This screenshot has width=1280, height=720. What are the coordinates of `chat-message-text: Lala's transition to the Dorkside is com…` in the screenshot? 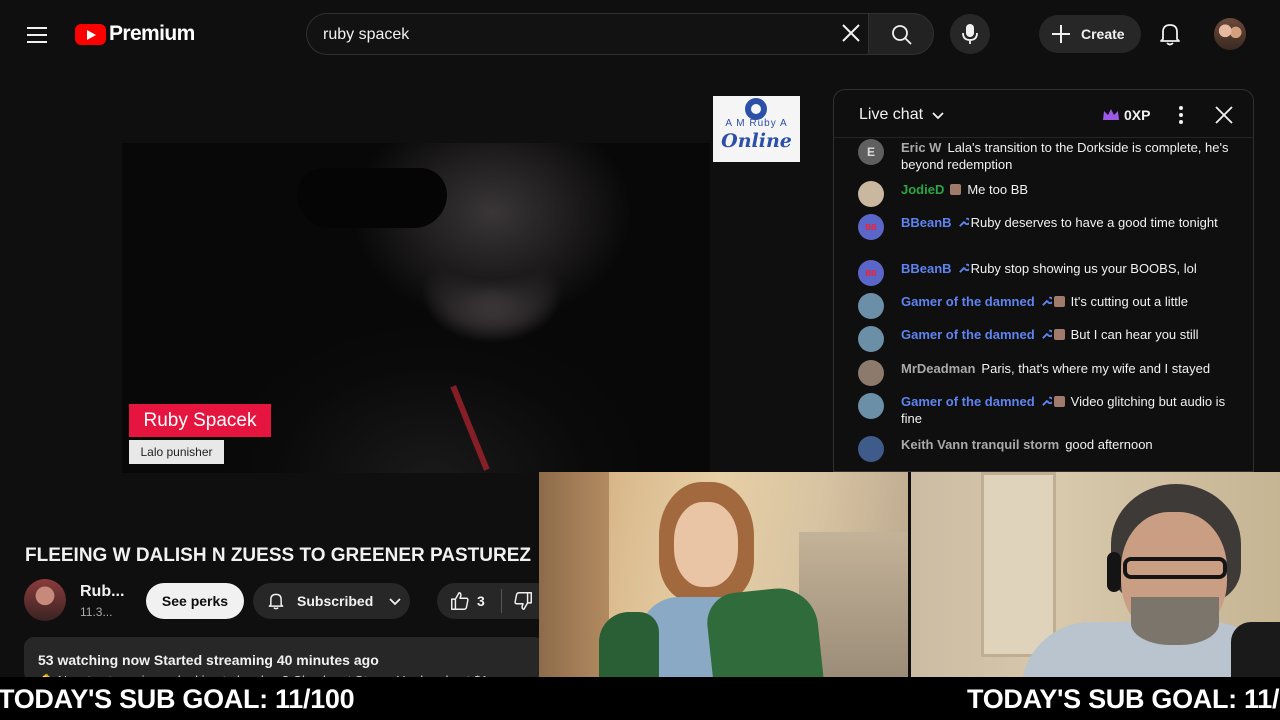 It's located at (1065, 156).